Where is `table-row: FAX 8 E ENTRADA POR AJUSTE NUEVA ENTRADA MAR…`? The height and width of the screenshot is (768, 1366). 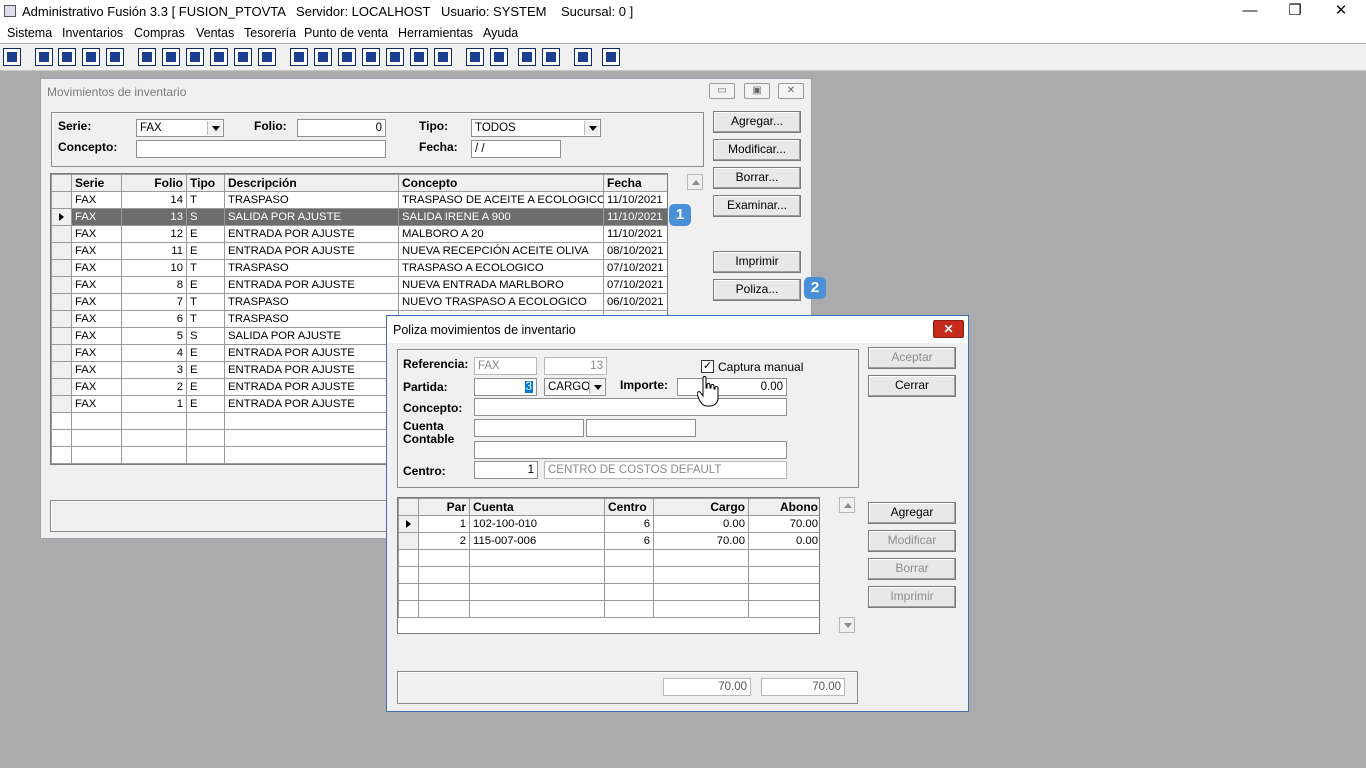 table-row: FAX 8 E ENTRADA POR AJUSTE NUEVA ENTRADA MAR… is located at coordinates (359, 285).